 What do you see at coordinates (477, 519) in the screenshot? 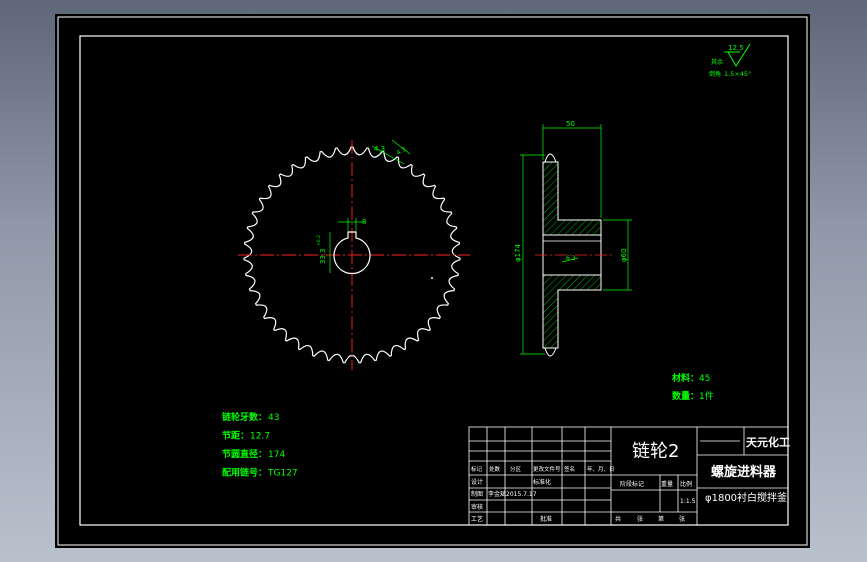
I see `craft-label: 工艺` at bounding box center [477, 519].